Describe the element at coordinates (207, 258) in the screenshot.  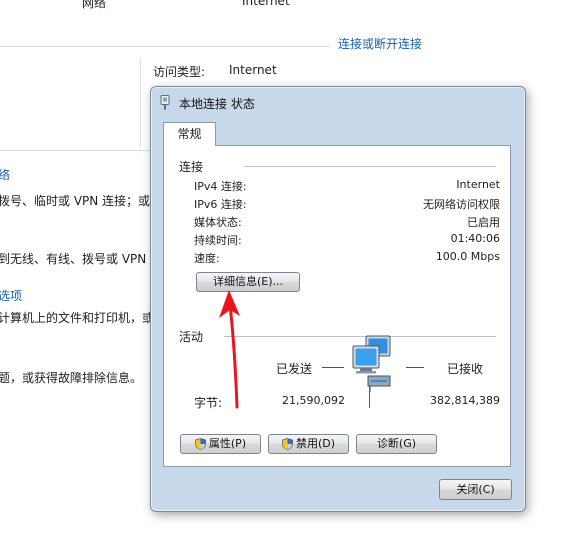
I see `speed-label: 速度:` at that location.